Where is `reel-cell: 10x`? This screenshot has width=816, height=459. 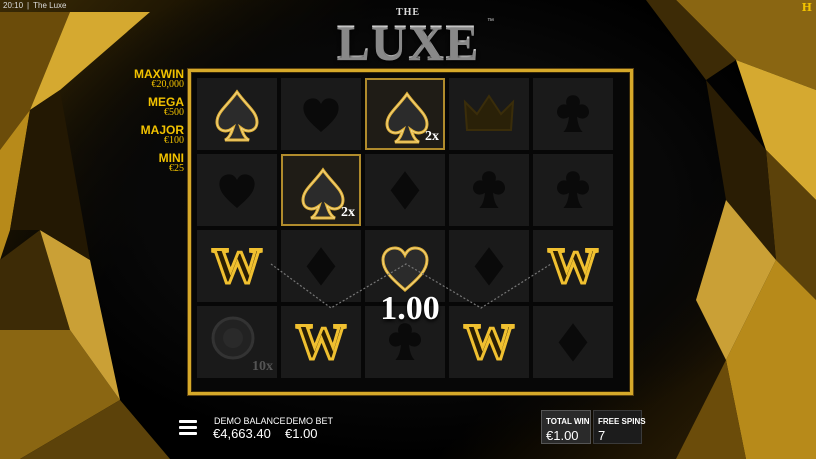 reel-cell: 10x is located at coordinates (237, 342).